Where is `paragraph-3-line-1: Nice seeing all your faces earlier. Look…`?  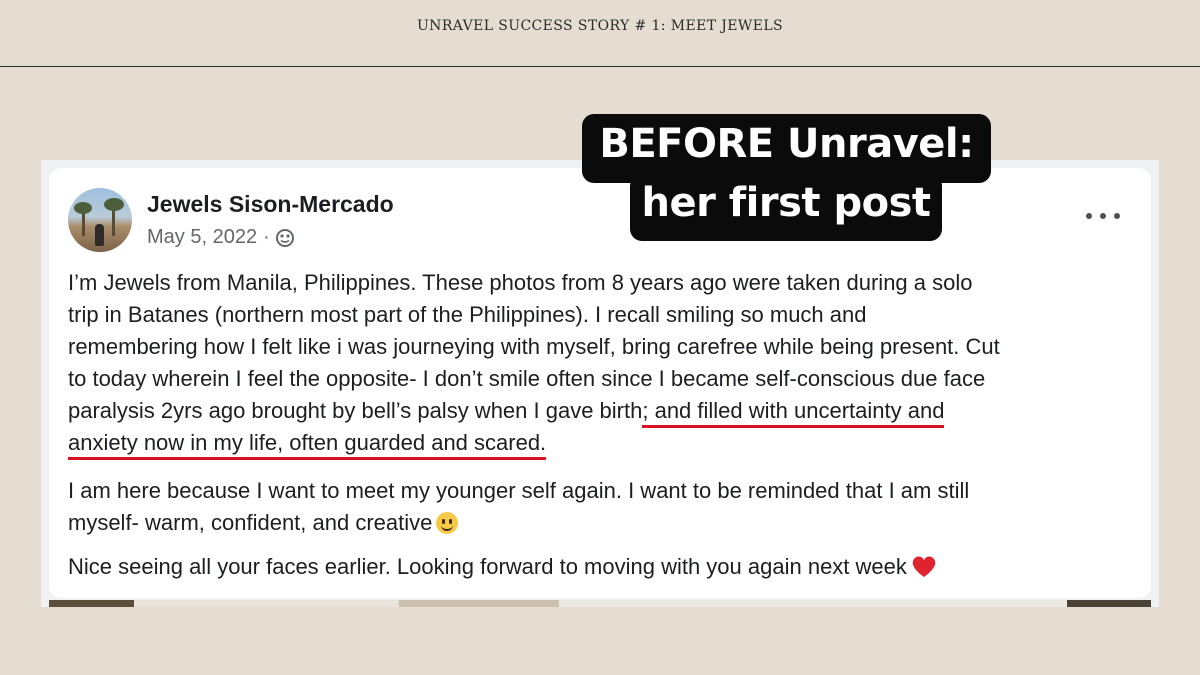 paragraph-3-line-1: Nice seeing all your faces earlier. Look… is located at coordinates (502, 567).